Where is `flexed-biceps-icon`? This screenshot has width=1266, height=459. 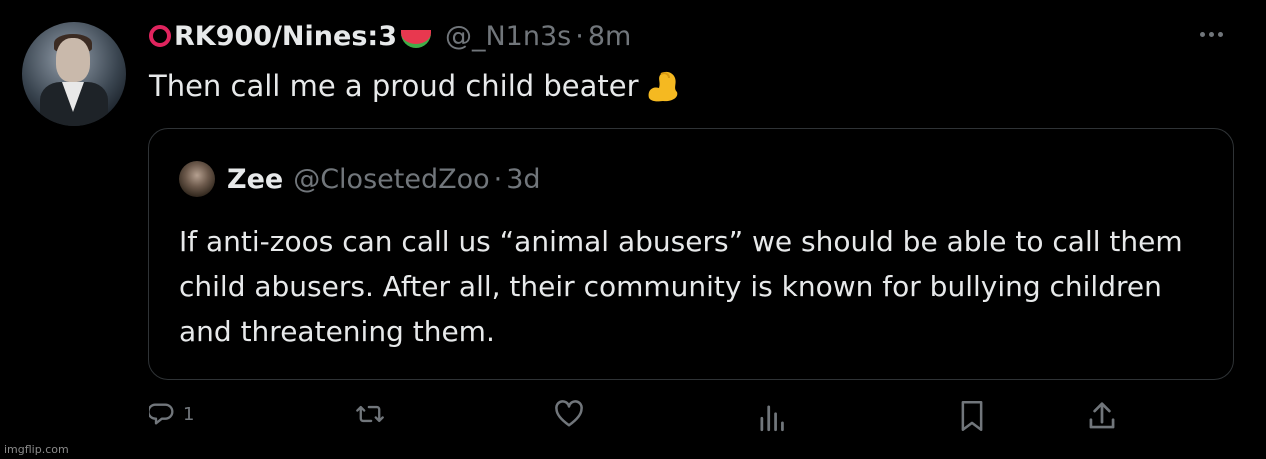
flexed-biceps-icon is located at coordinates (662, 86).